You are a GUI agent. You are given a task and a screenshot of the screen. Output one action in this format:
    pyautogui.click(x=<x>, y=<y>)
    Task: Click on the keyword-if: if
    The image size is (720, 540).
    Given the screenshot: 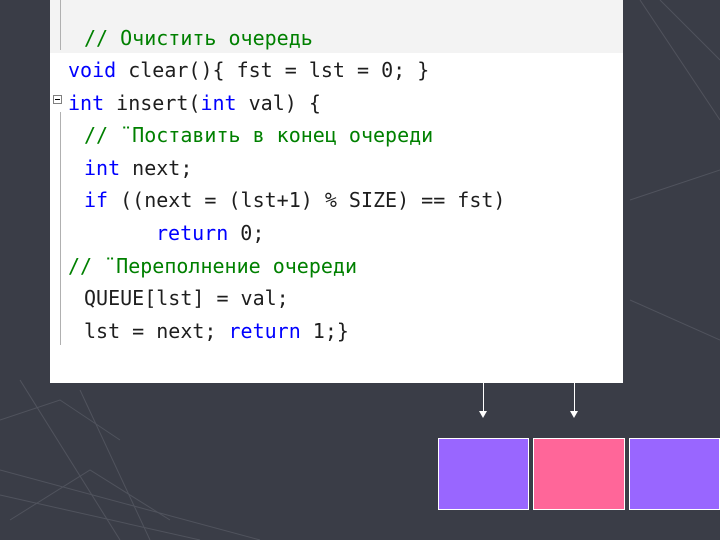 What is the action you would take?
    pyautogui.click(x=96, y=200)
    